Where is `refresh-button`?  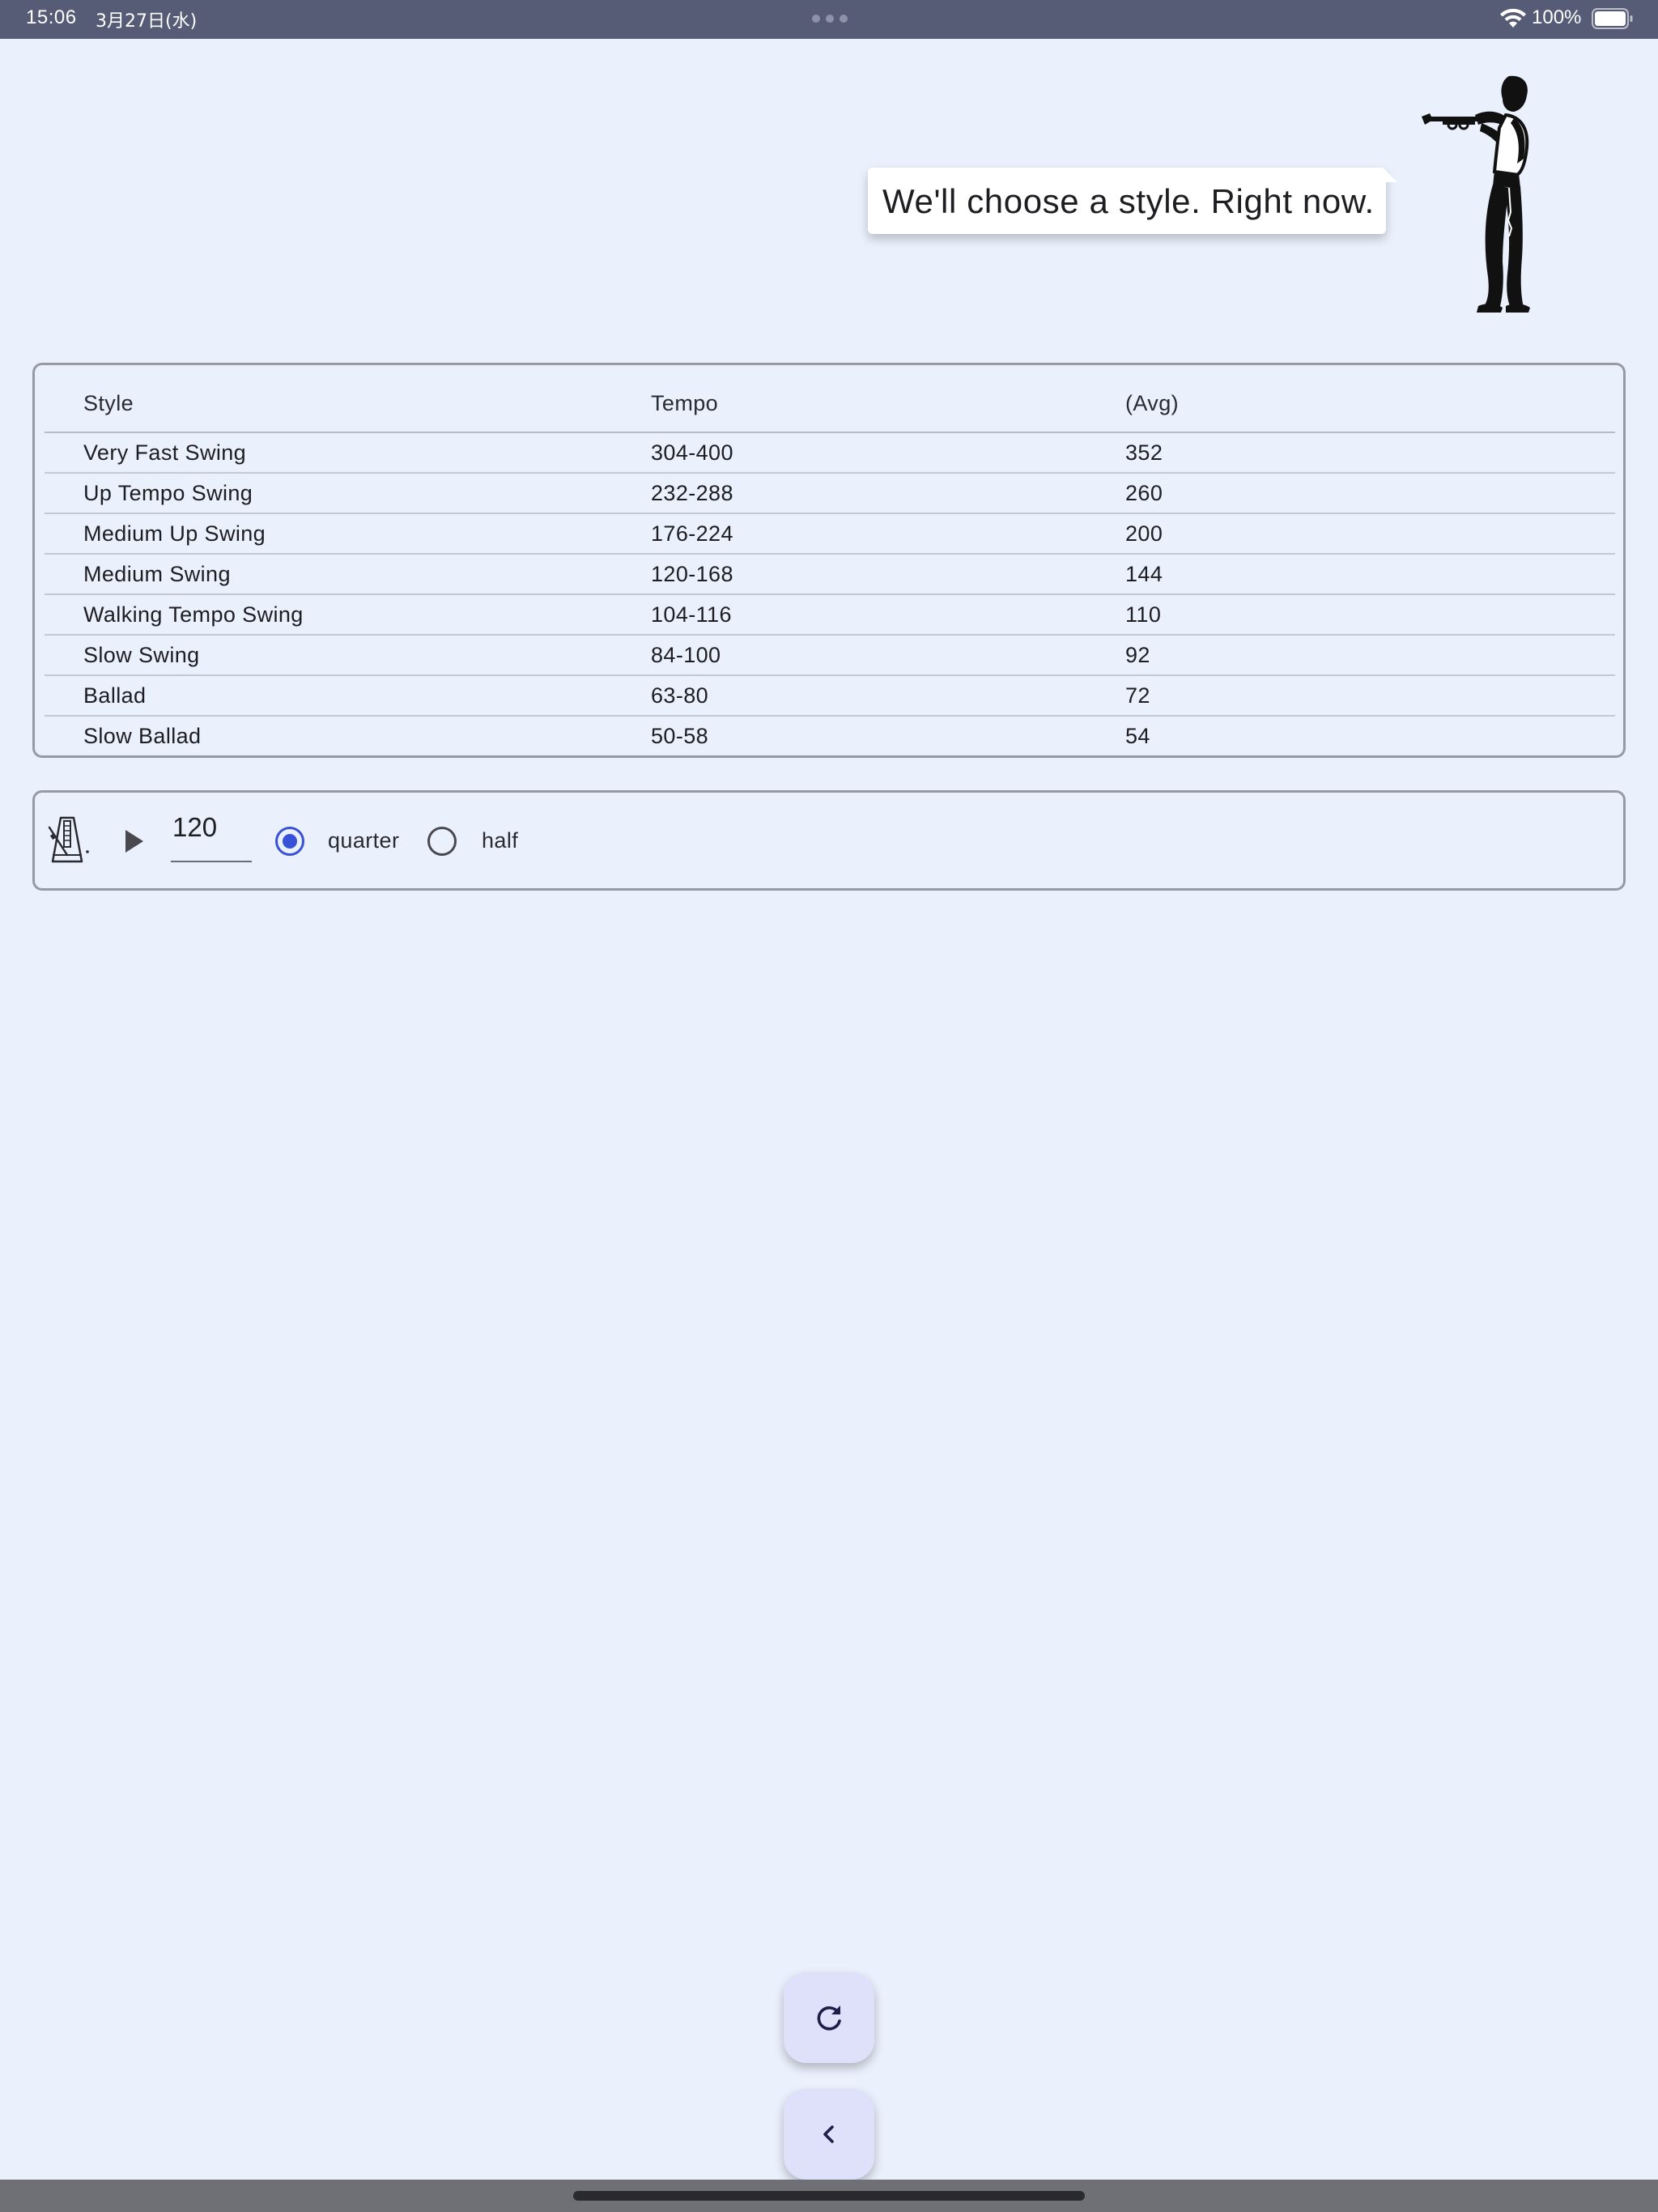 refresh-button is located at coordinates (829, 2017).